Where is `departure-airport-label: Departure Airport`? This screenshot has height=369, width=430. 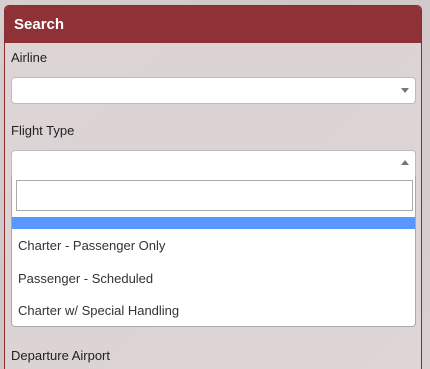 departure-airport-label: Departure Airport is located at coordinates (60, 355).